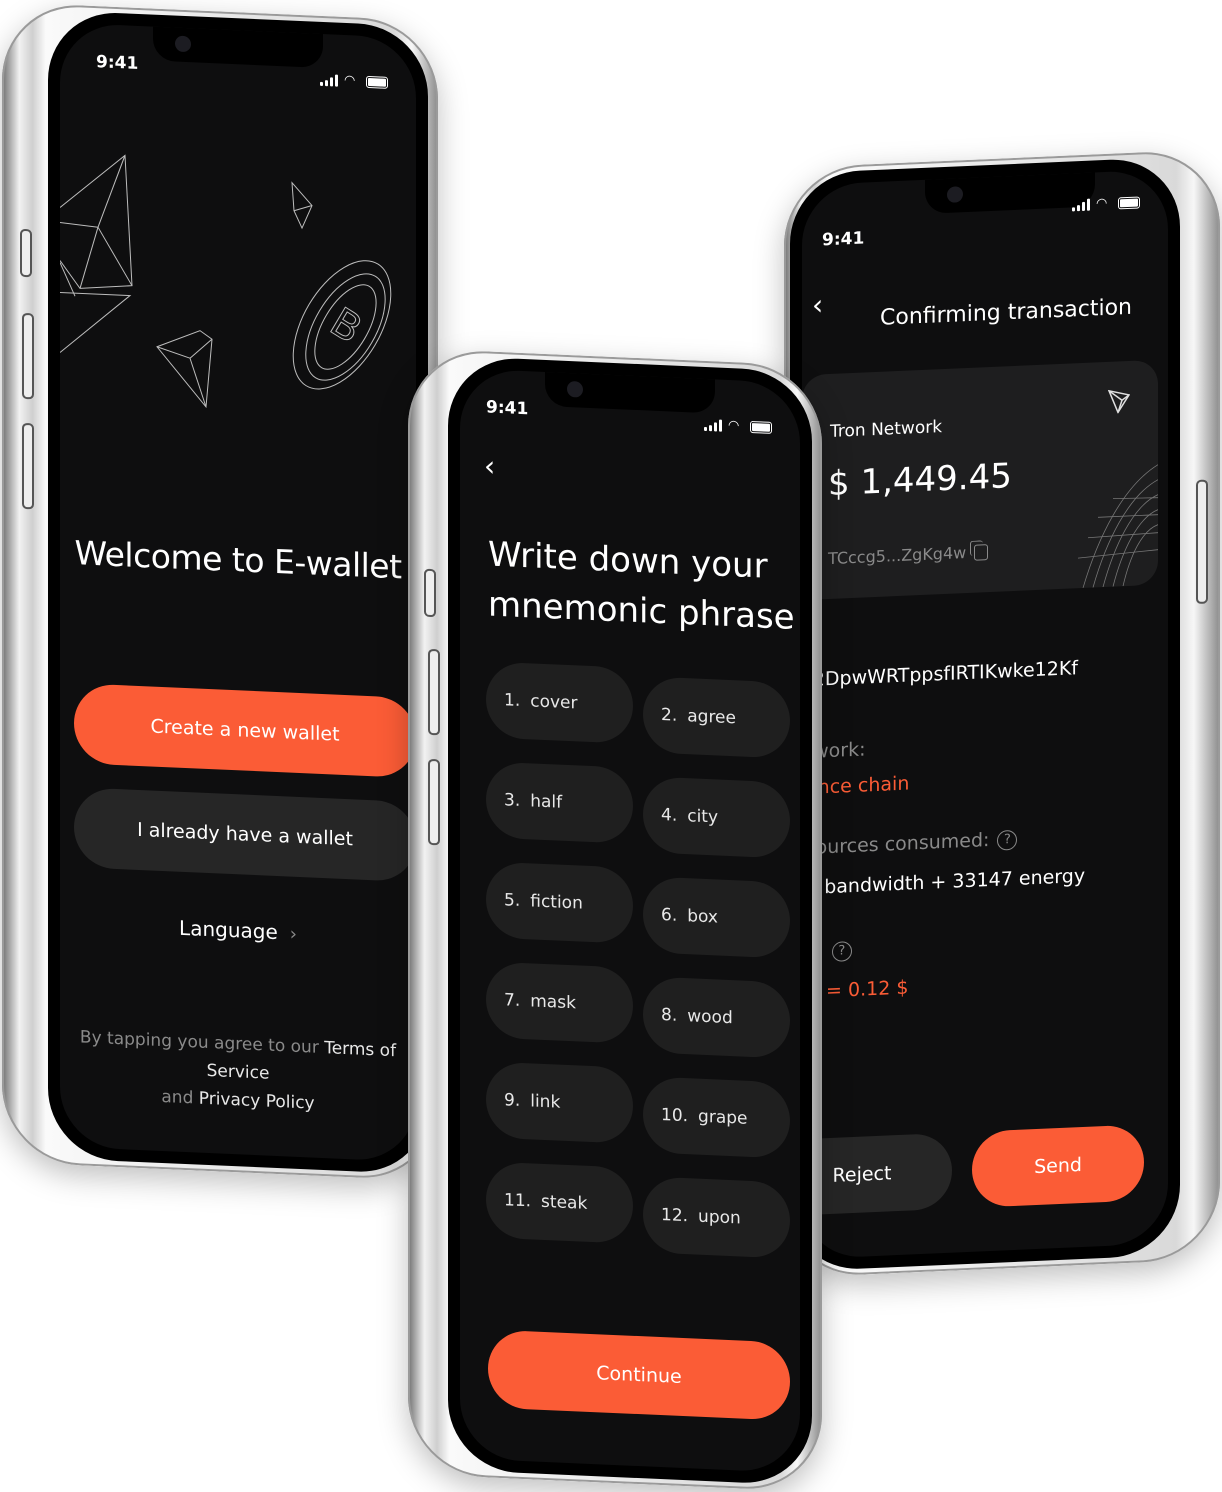 The height and width of the screenshot is (1492, 1222). I want to click on word-chip: 12. upon, so click(716, 1217).